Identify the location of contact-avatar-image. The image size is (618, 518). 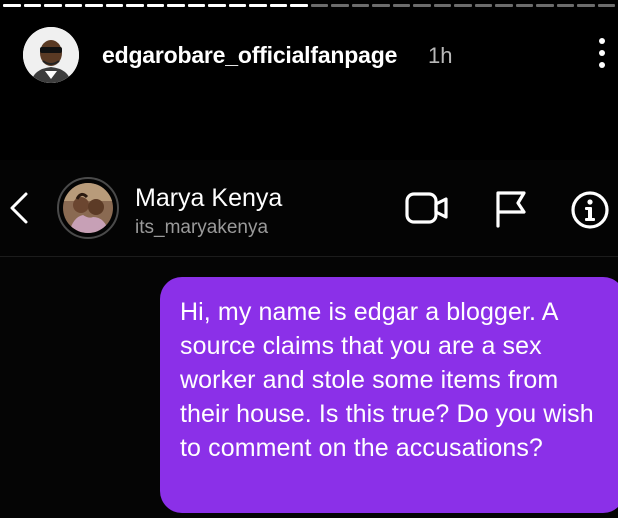
(88, 208).